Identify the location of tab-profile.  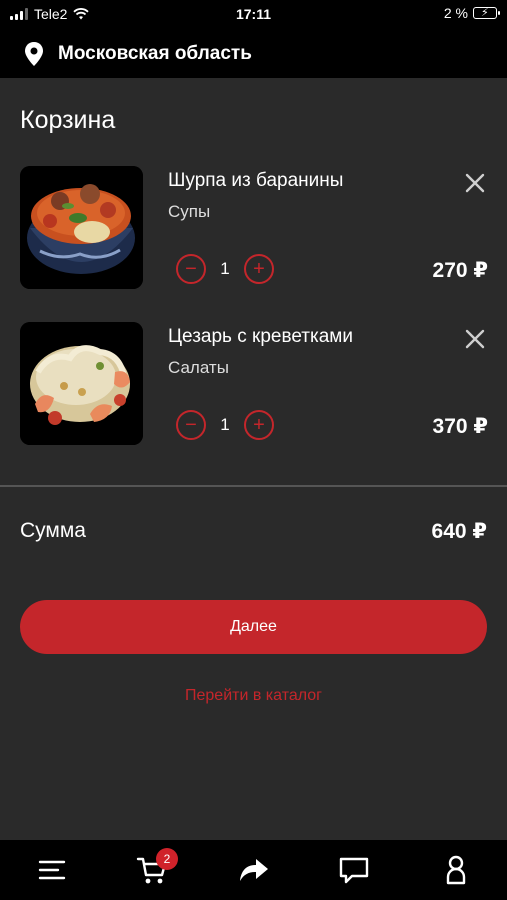
(456, 870).